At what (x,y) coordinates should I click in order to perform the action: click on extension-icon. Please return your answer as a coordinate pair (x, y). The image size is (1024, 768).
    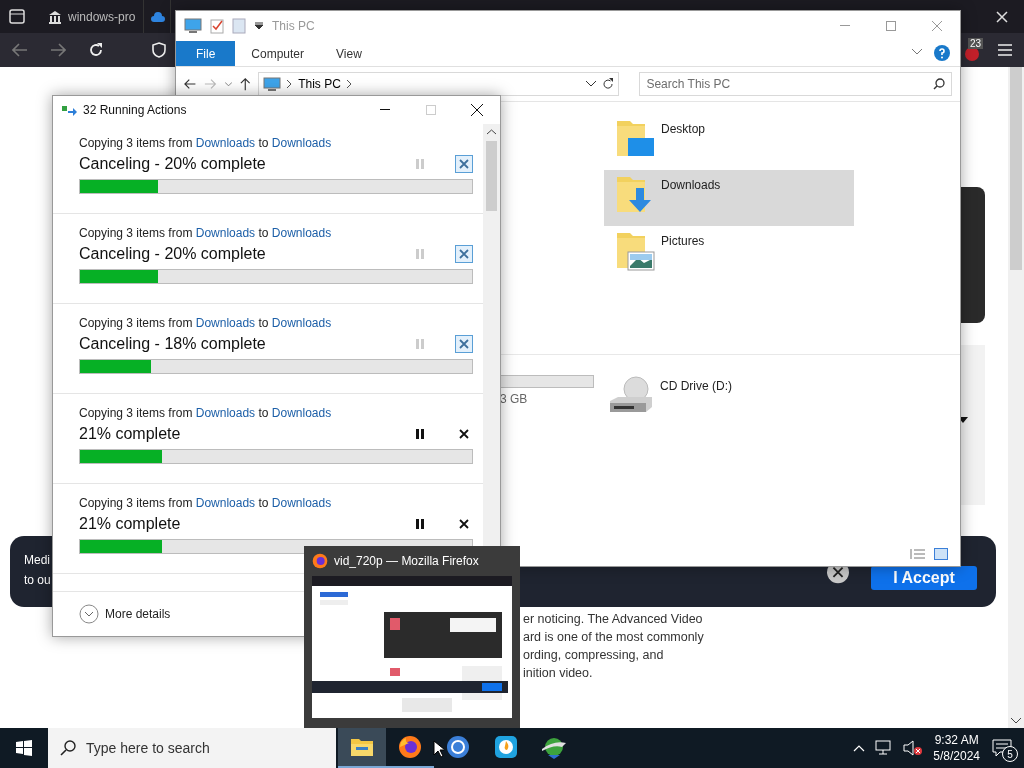
    Looking at the image, I should click on (972, 54).